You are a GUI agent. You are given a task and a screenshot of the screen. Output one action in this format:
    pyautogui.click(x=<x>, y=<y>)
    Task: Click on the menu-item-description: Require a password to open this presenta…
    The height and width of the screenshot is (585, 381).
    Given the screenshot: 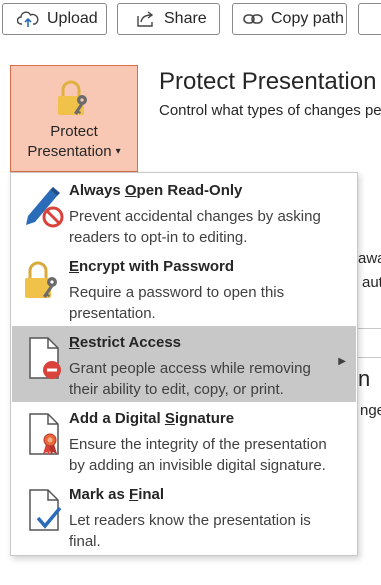 What is the action you would take?
    pyautogui.click(x=177, y=303)
    